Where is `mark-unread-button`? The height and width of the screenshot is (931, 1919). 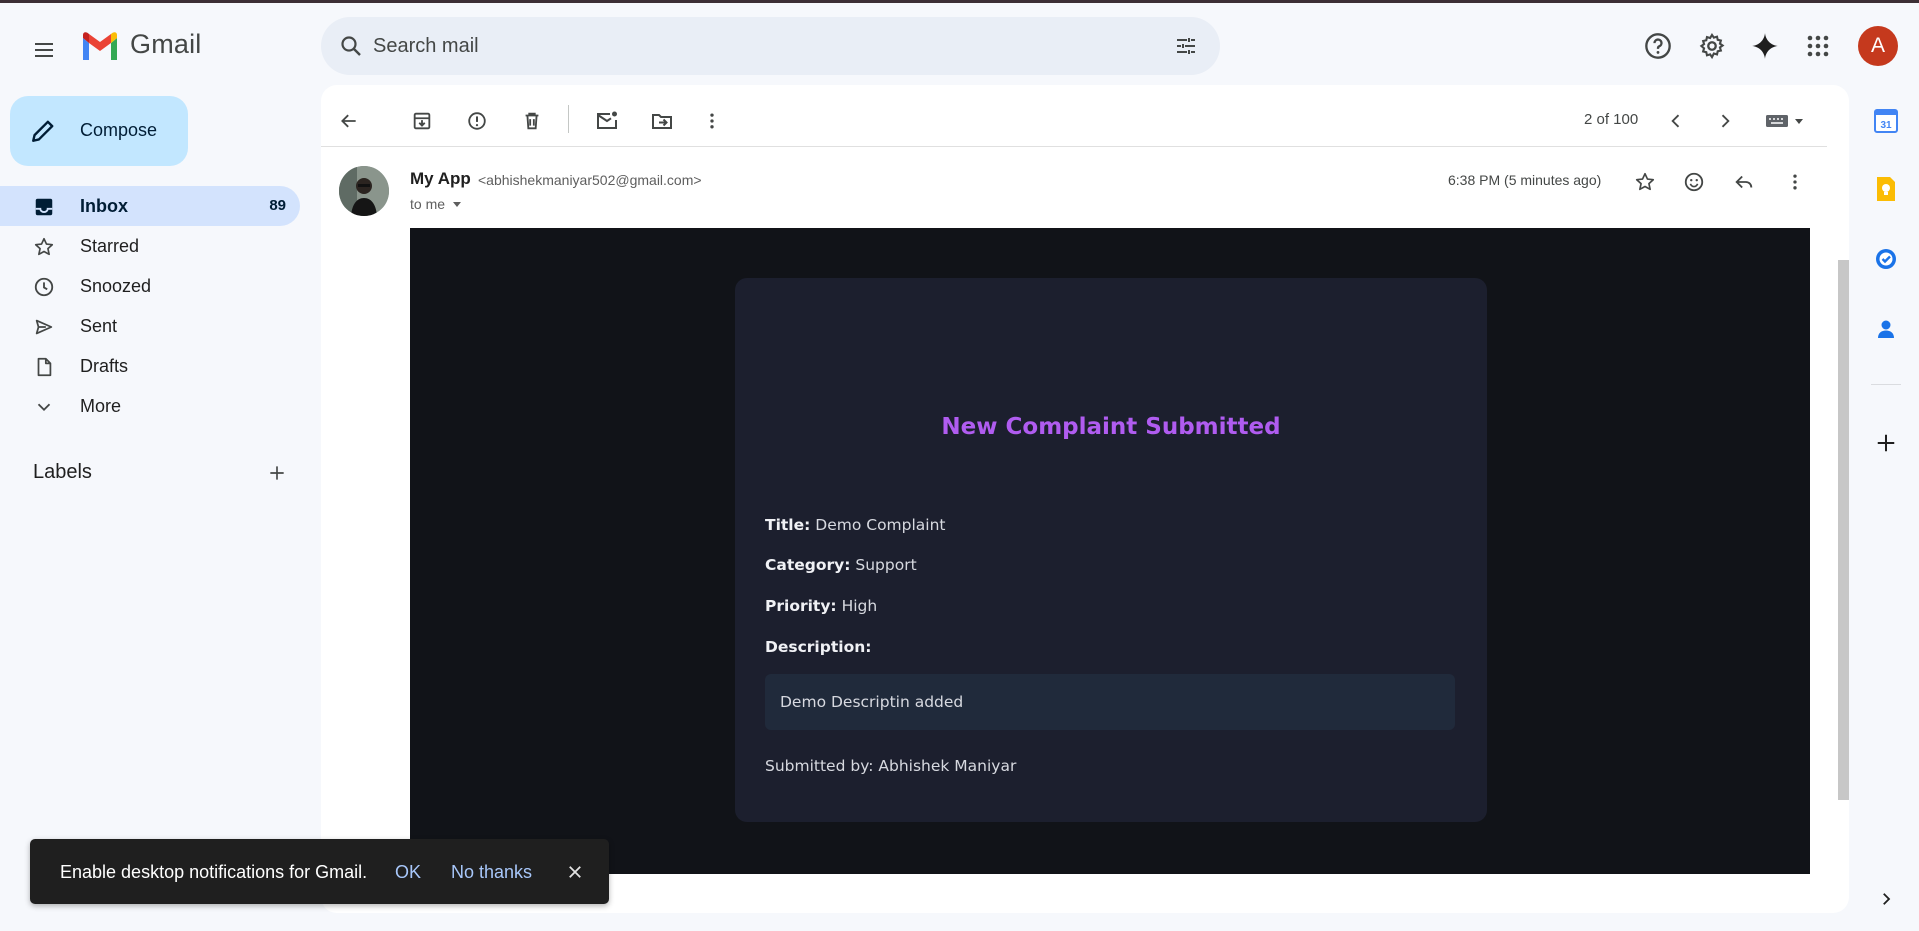 mark-unread-button is located at coordinates (607, 121).